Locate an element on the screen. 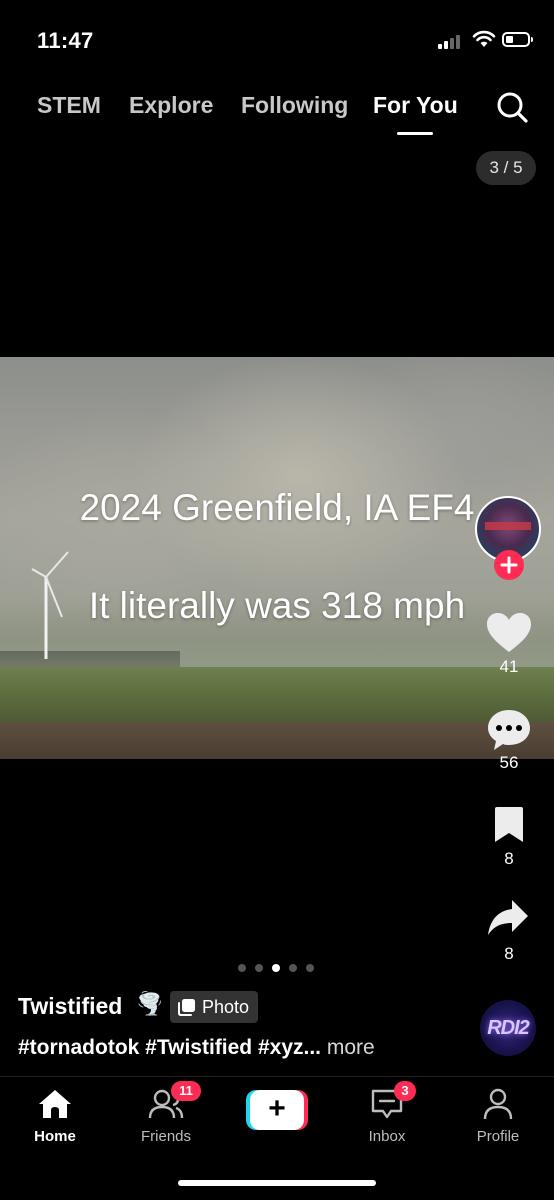 The width and height of the screenshot is (554, 1200). tab-explore: Explore is located at coordinates (171, 105).